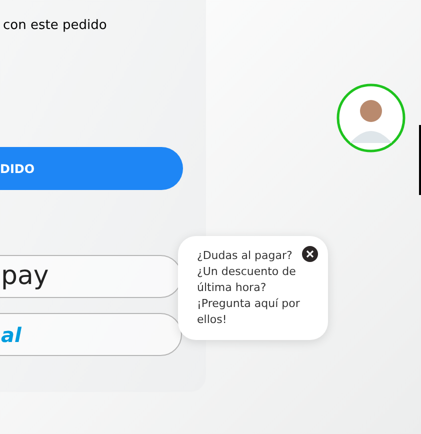 This screenshot has width=421, height=434. What do you see at coordinates (371, 118) in the screenshot?
I see `agent-avatar` at bounding box center [371, 118].